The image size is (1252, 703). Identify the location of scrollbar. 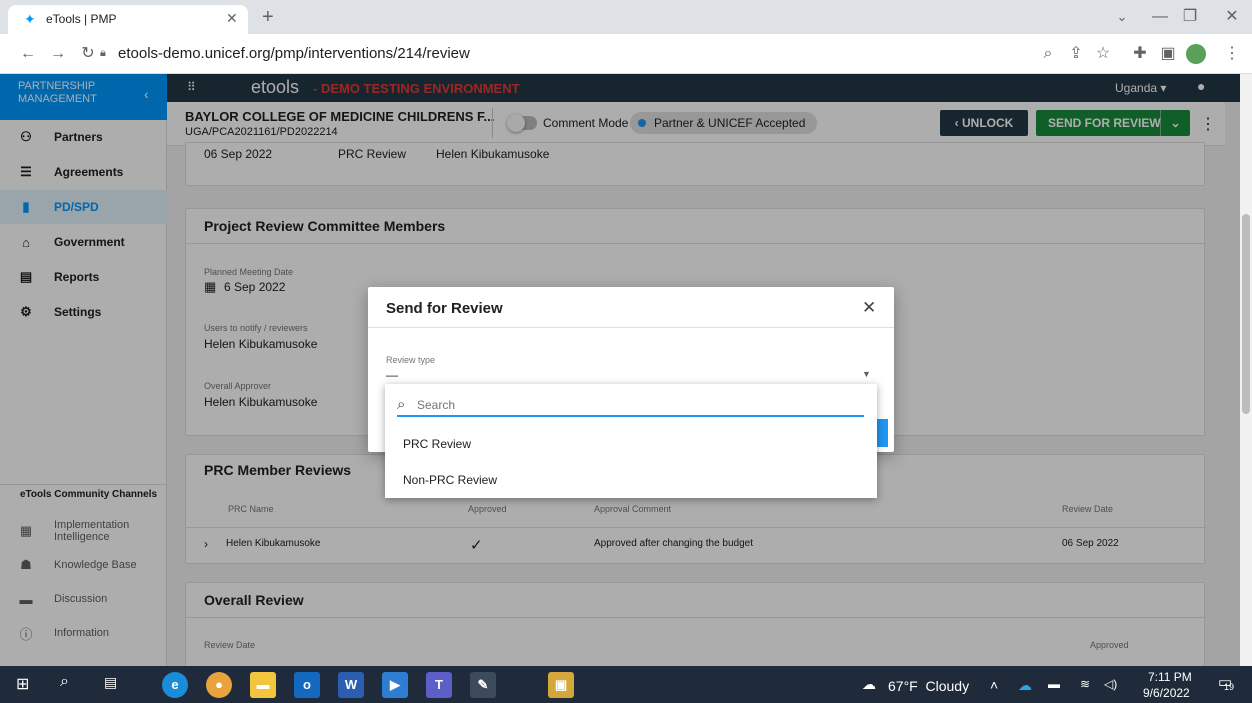
(1246, 370).